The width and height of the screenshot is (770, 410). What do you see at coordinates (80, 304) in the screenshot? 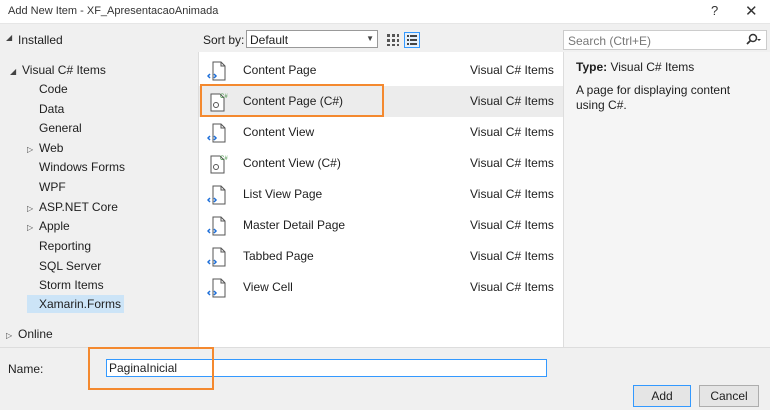
I see `tree-item-label: Xamarin.Forms` at bounding box center [80, 304].